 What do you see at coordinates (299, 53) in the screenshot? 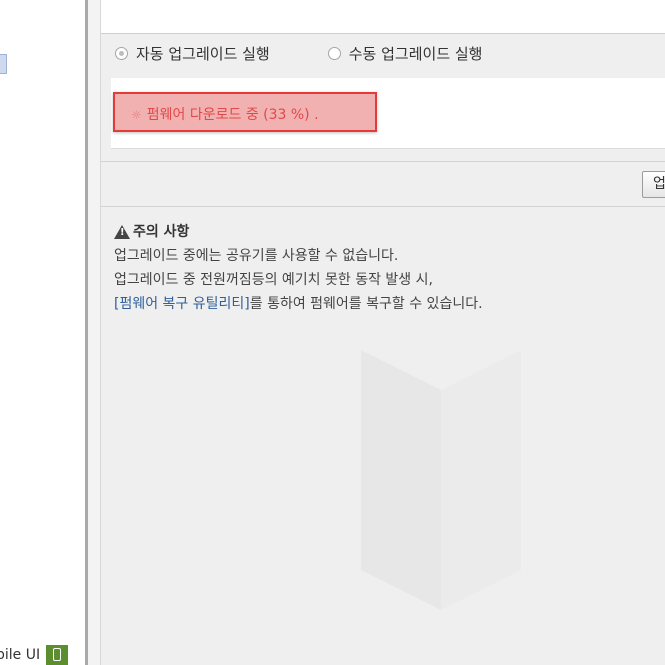
I see `upgrade-mode-options: 자동 업그레이드 실행 수동 업그레이드 실행` at bounding box center [299, 53].